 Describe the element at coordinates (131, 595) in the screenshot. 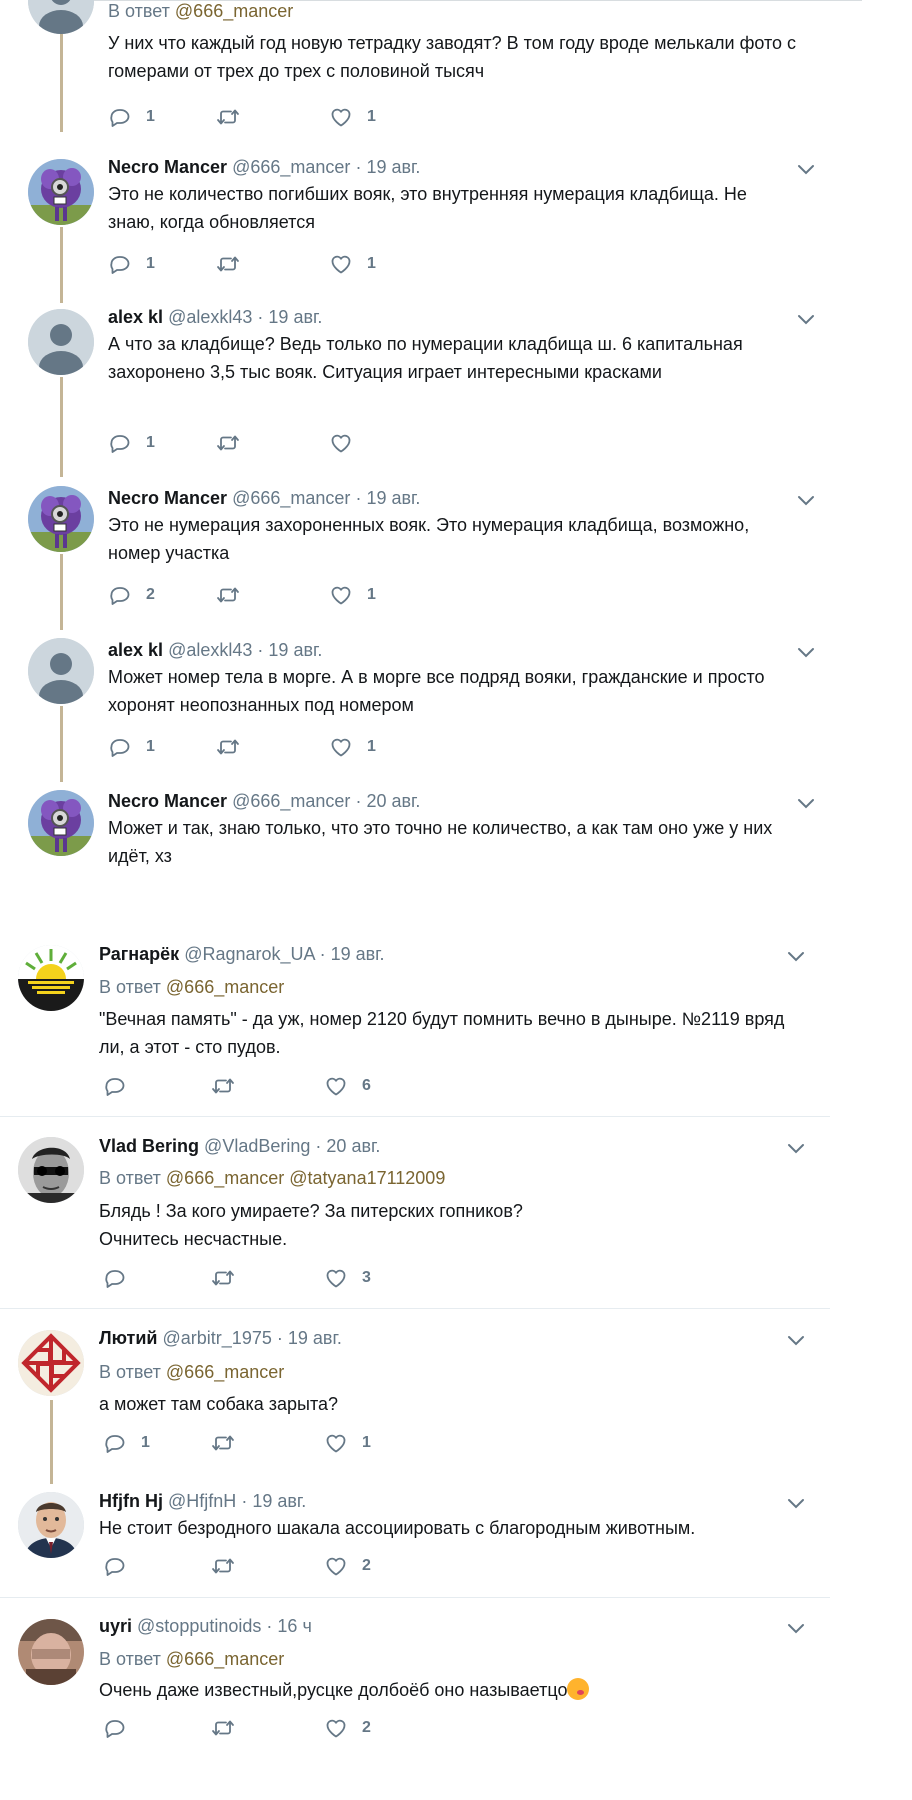

I see `reply-button: 2` at that location.